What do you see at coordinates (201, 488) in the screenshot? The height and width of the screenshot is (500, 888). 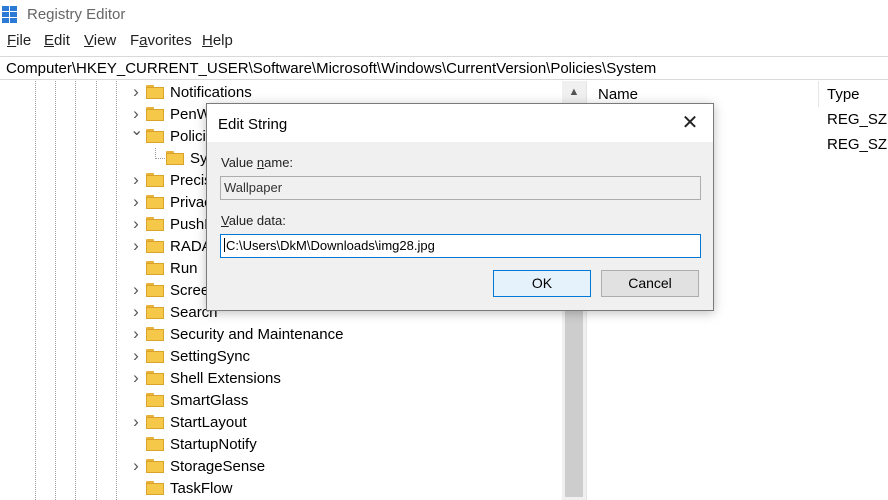 I see `tree-item-label: TaskFlow` at bounding box center [201, 488].